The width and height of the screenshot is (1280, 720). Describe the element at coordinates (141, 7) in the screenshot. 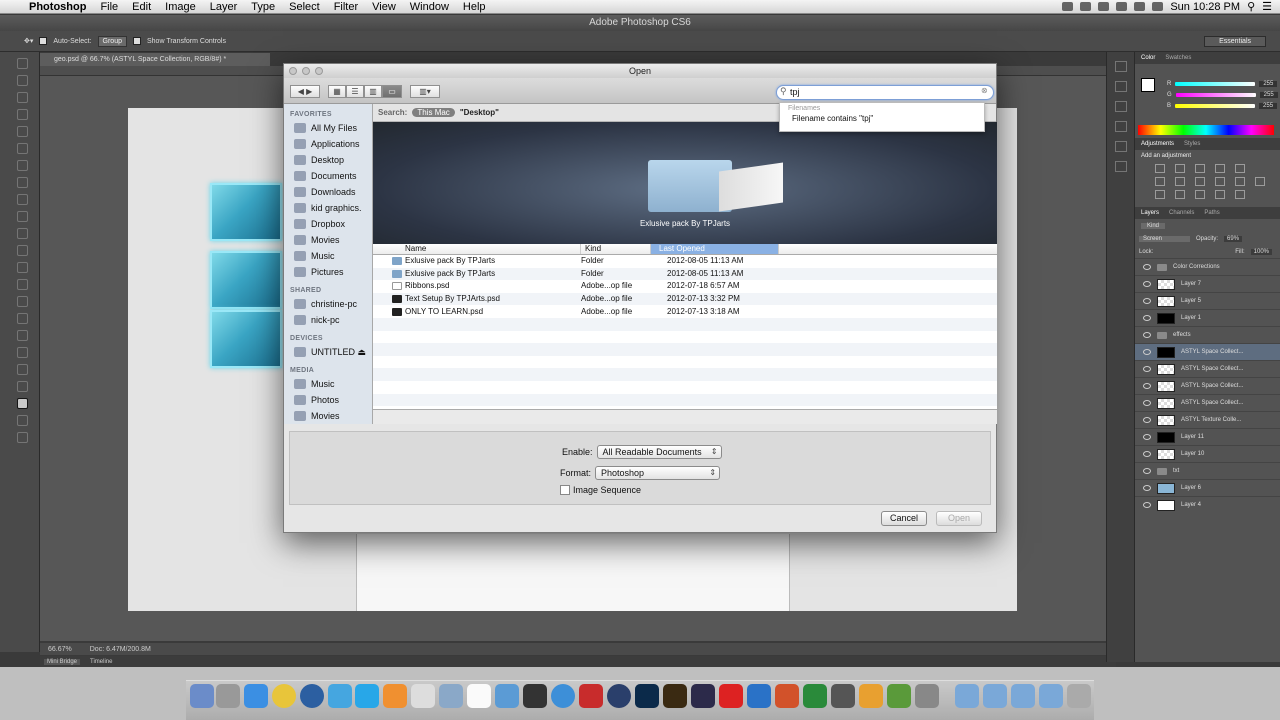

I see `menu-edit: Edit` at that location.